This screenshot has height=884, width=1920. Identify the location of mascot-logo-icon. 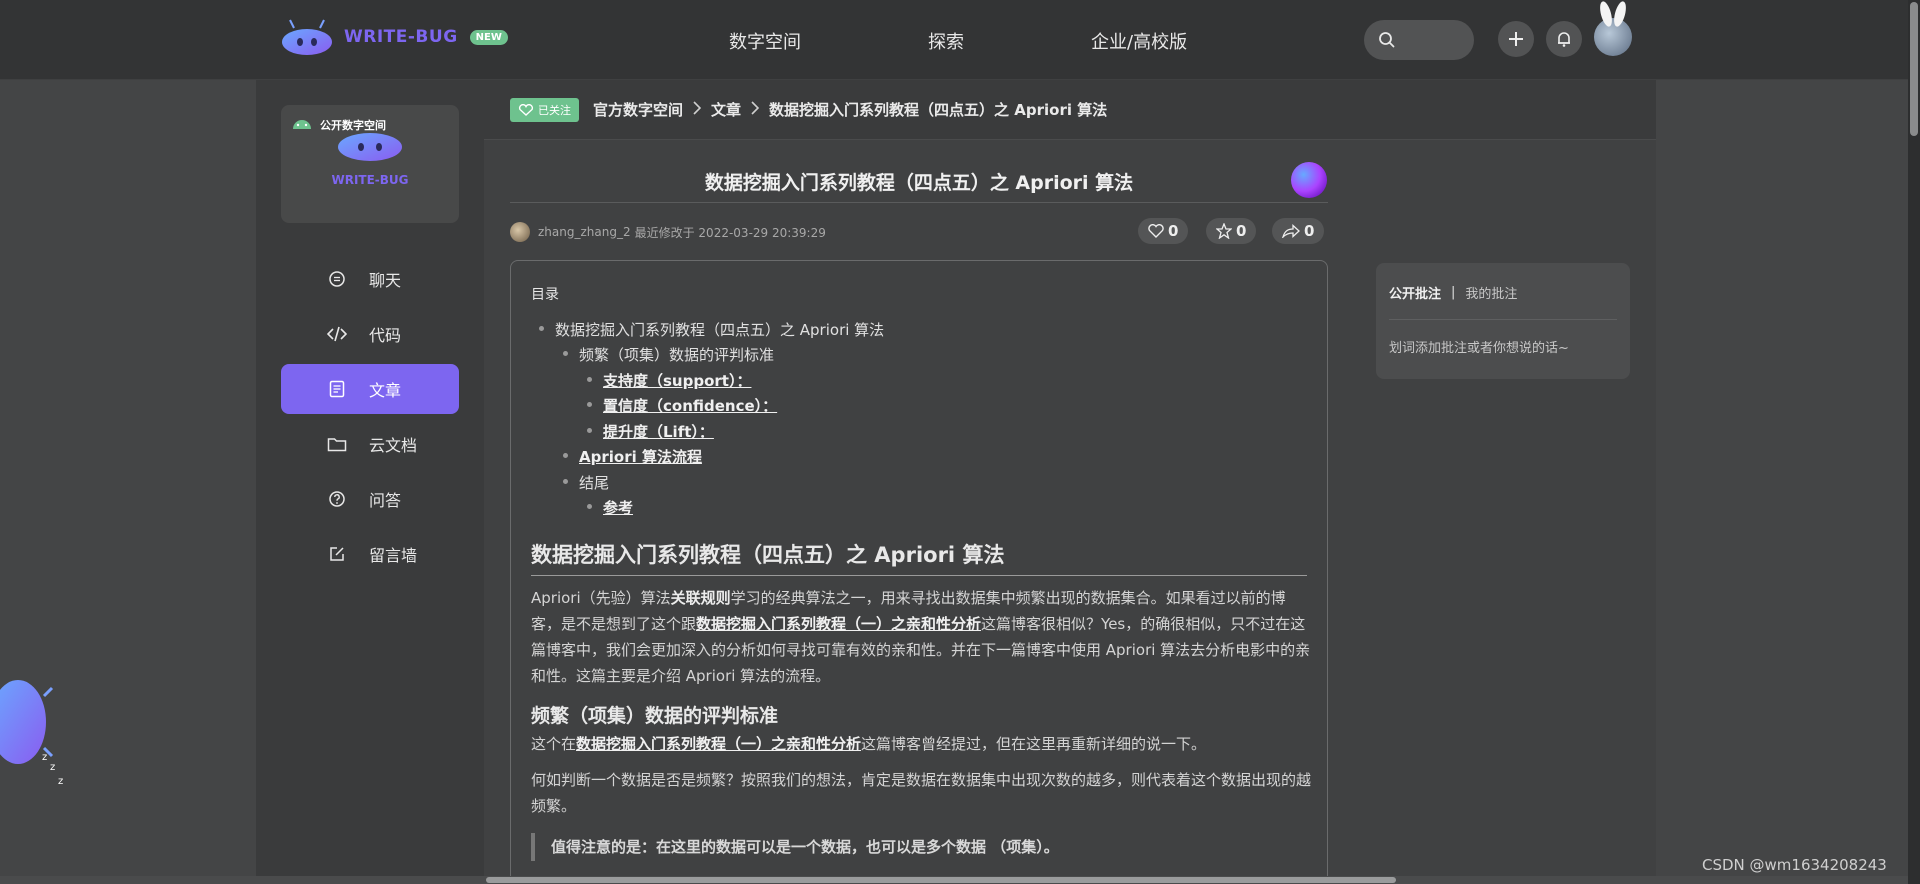
(307, 37).